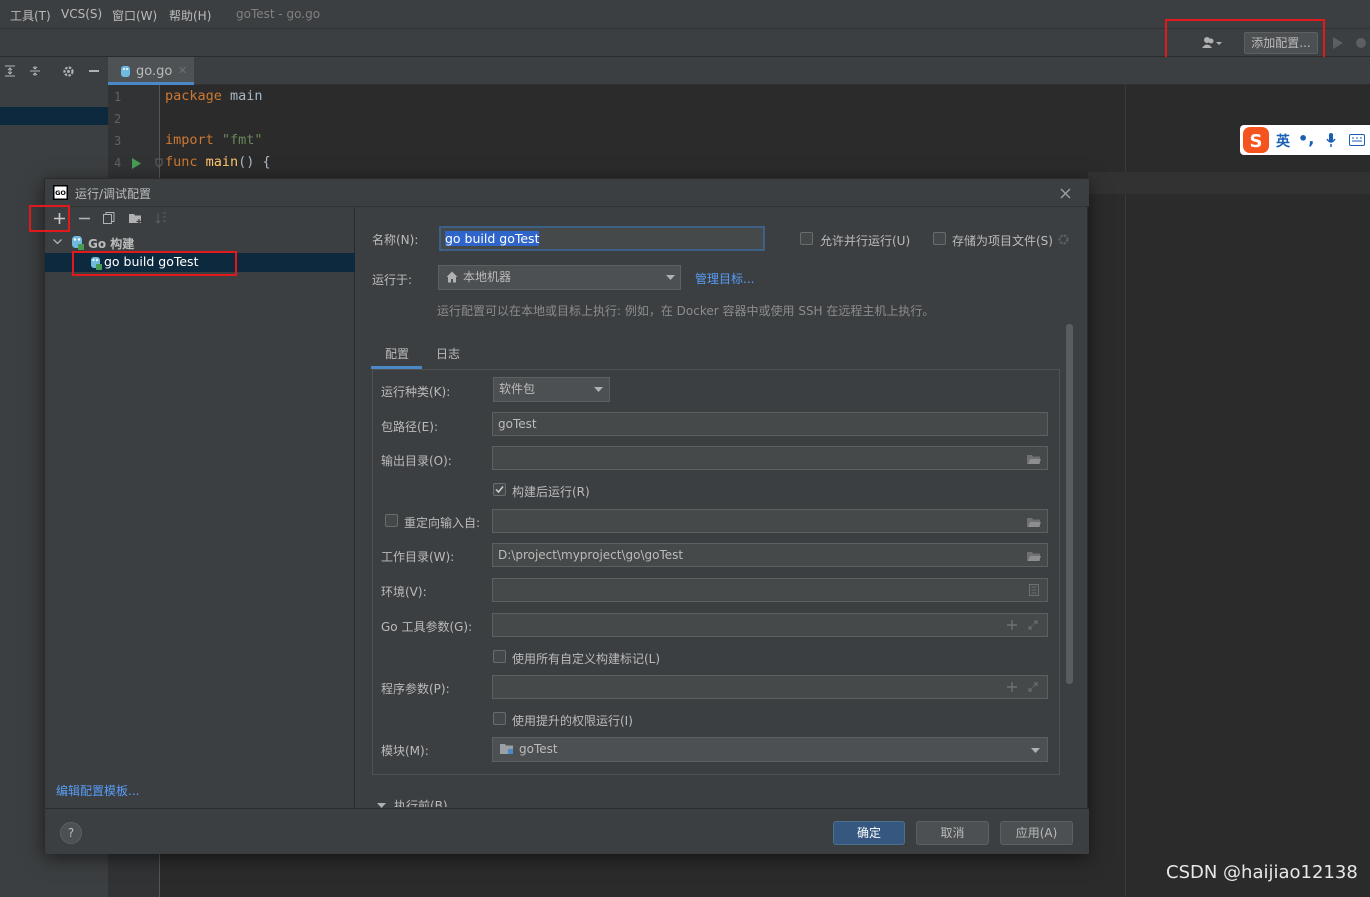 Image resolution: width=1370 pixels, height=897 pixels. I want to click on redirect-input-label: 重定向输入自:, so click(442, 523).